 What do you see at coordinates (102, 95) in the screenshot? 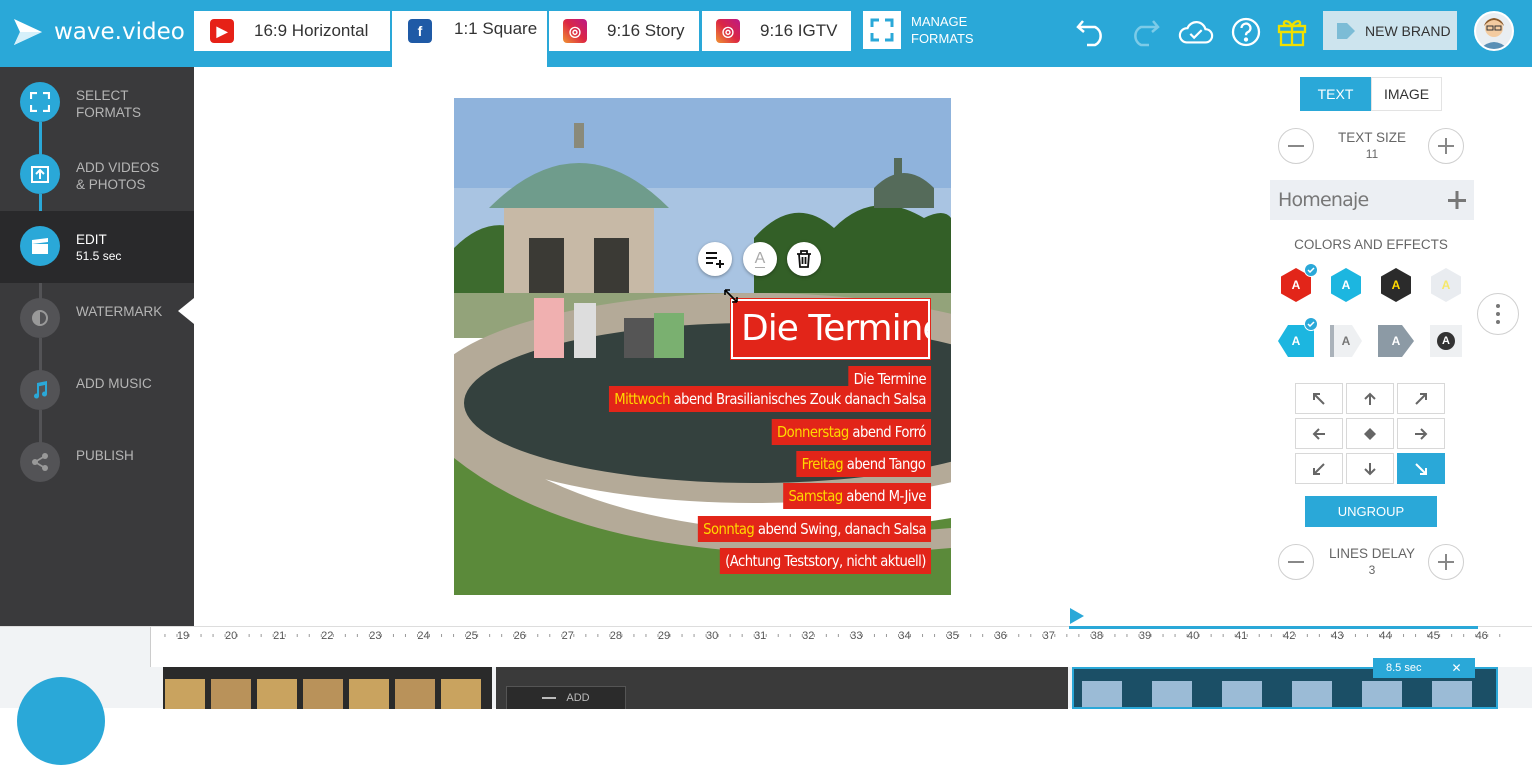
I see `step-label: SELECT` at bounding box center [102, 95].